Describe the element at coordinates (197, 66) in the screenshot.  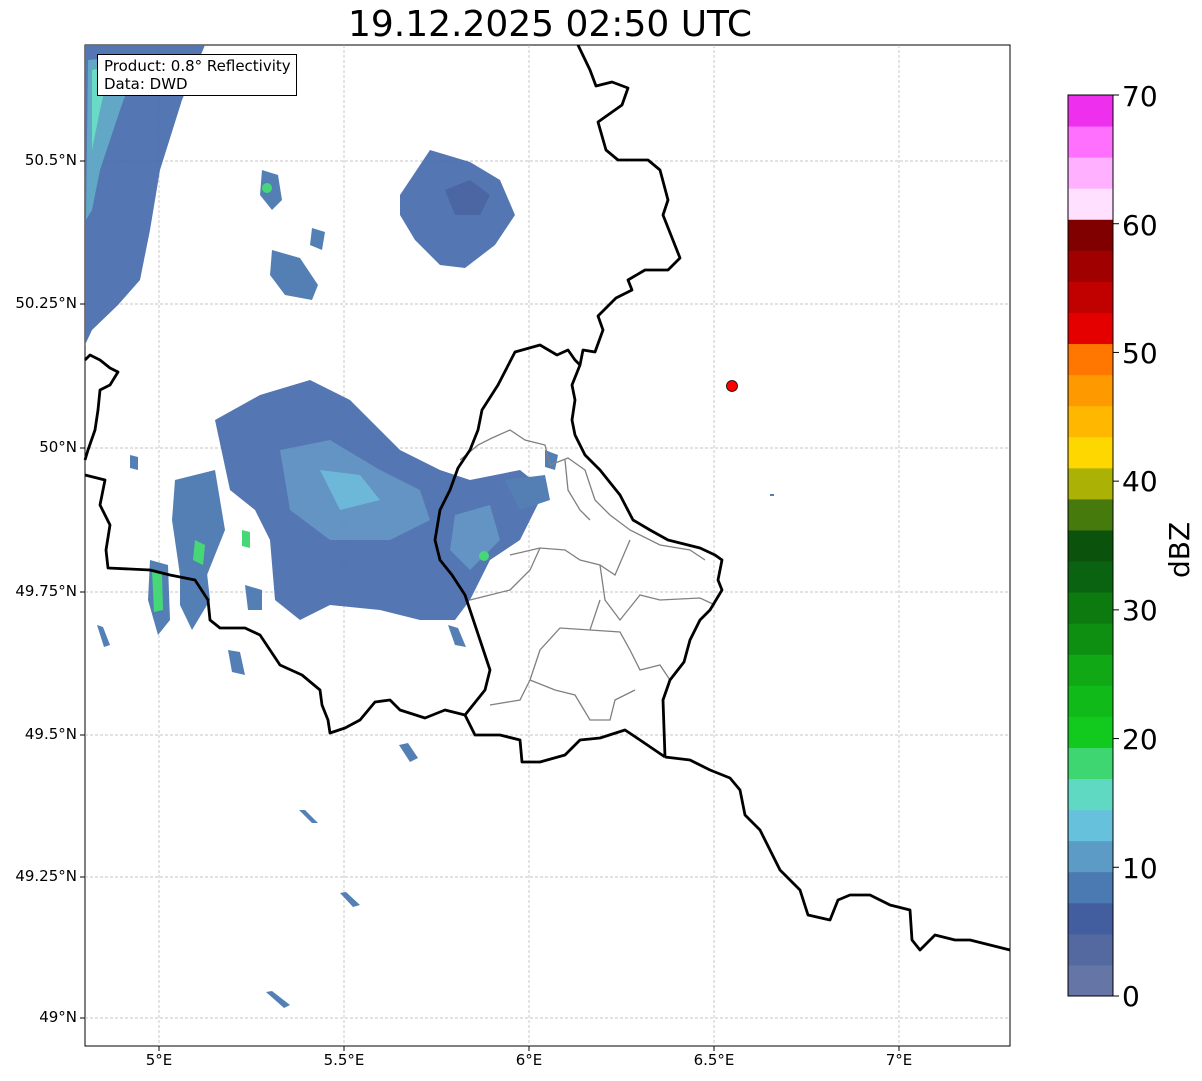
I see `product-label: Product: 0.8° Reflectivity` at that location.